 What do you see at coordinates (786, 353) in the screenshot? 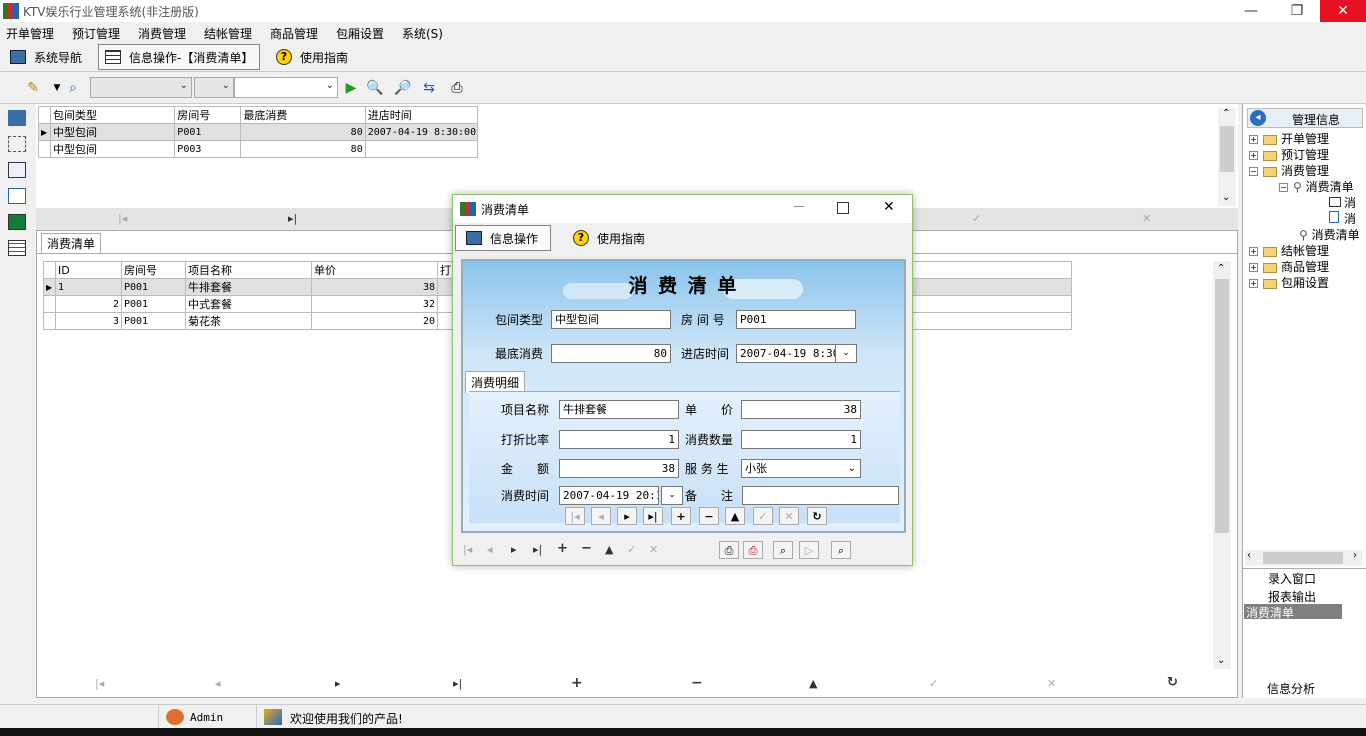
I see `checkin-field: 2007-04-19 8:30:` at bounding box center [786, 353].